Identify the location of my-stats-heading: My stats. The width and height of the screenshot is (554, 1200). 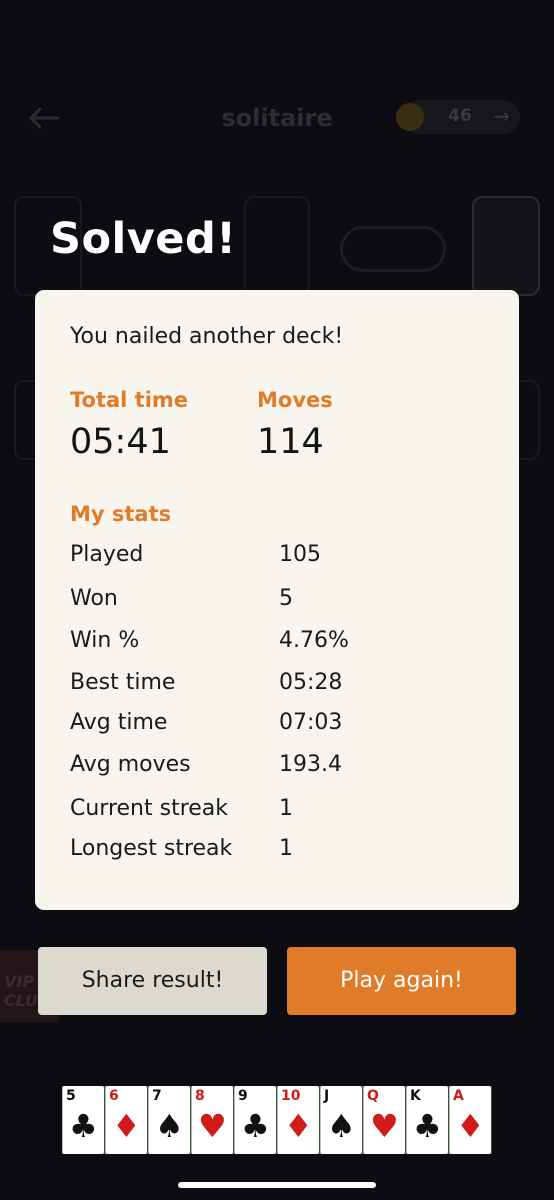
(121, 514).